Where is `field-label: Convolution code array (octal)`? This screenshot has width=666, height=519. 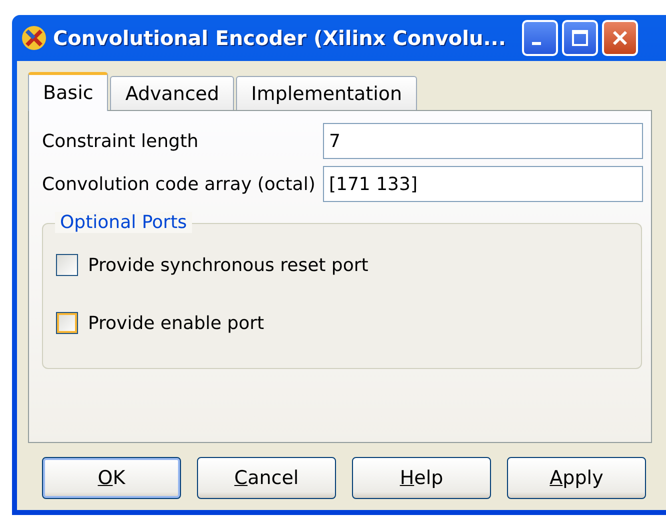
field-label: Convolution code array (octal) is located at coordinates (179, 184).